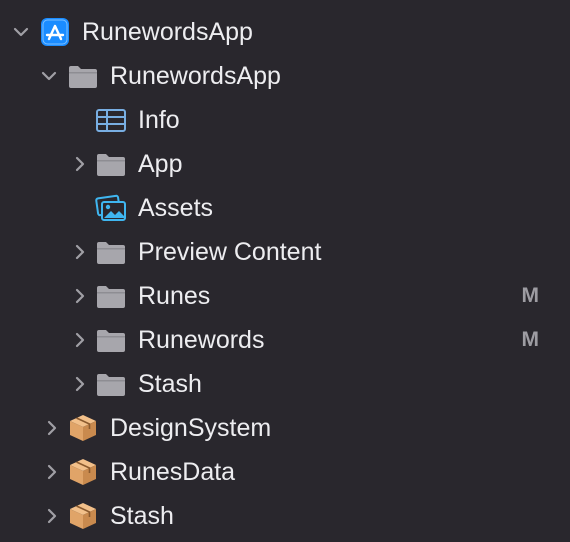  I want to click on tree-row-runewordsapp-folder: RunewordsApp, so click(285, 76).